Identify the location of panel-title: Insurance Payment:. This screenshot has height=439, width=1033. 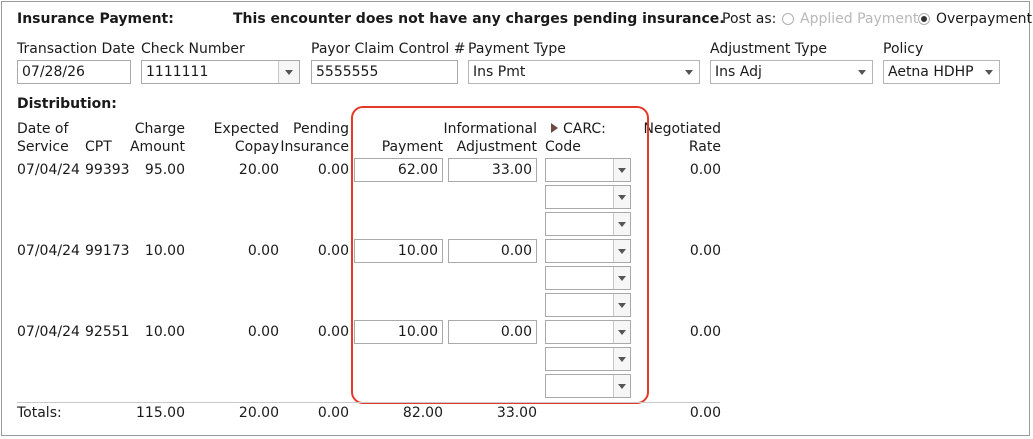
(95, 19).